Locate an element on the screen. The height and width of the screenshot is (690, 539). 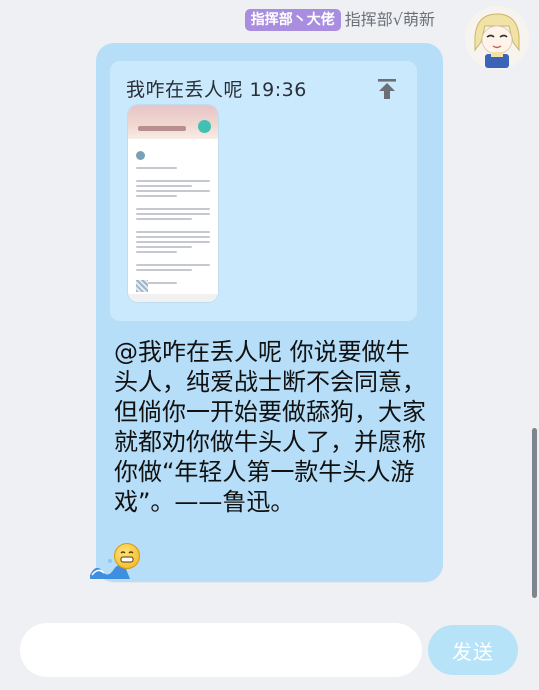
sender-name: 指挥部√萌新 is located at coordinates (390, 20).